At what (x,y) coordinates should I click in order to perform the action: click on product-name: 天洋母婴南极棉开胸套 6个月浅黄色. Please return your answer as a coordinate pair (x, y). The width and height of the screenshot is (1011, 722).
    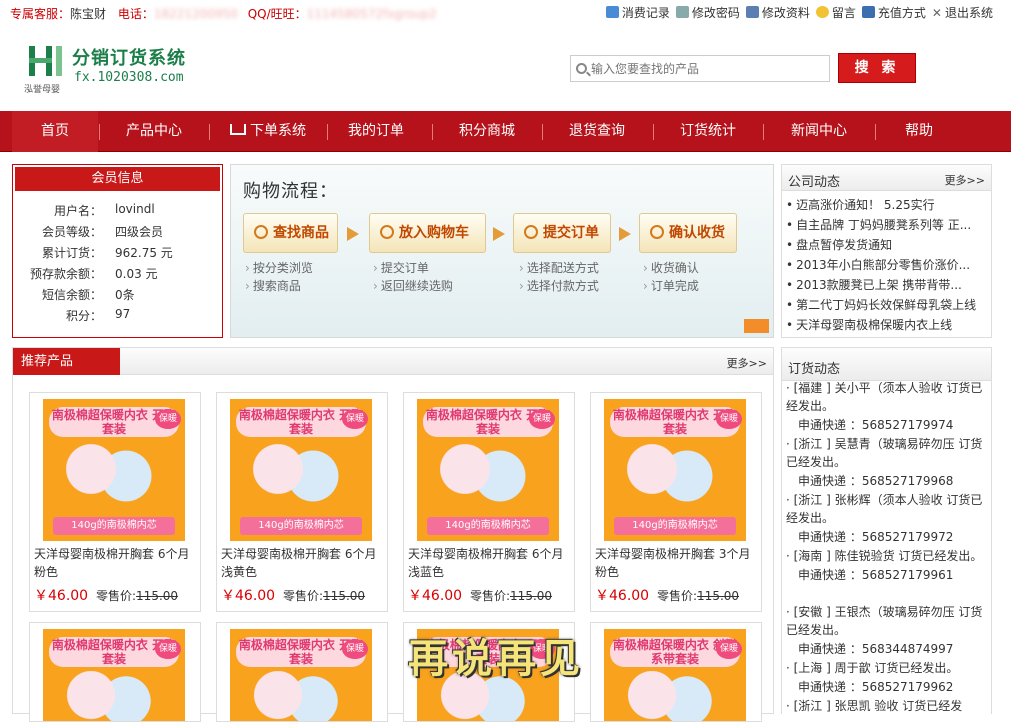
    Looking at the image, I should click on (304, 563).